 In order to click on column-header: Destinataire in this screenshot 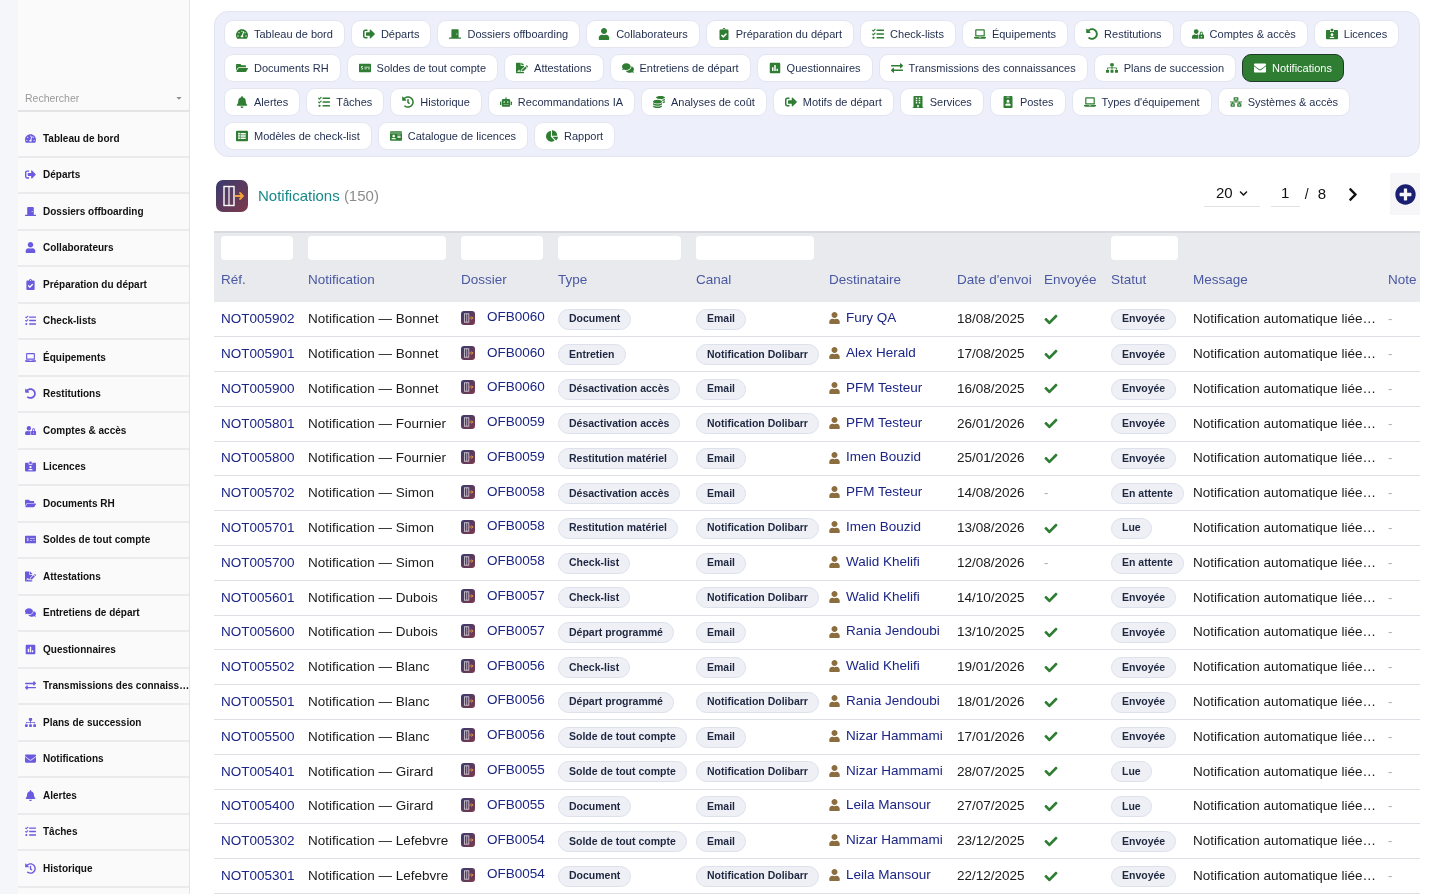, I will do `click(865, 279)`.